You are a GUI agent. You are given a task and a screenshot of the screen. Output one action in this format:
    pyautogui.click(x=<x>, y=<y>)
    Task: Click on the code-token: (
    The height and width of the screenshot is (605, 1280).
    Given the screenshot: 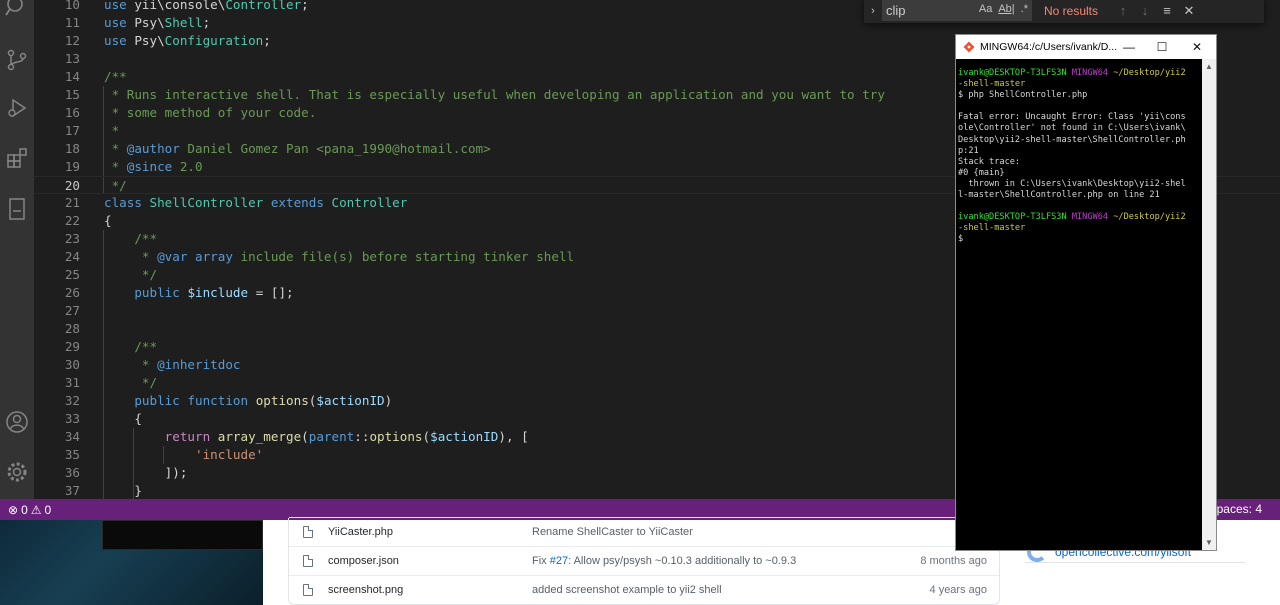 What is the action you would take?
    pyautogui.click(x=305, y=436)
    